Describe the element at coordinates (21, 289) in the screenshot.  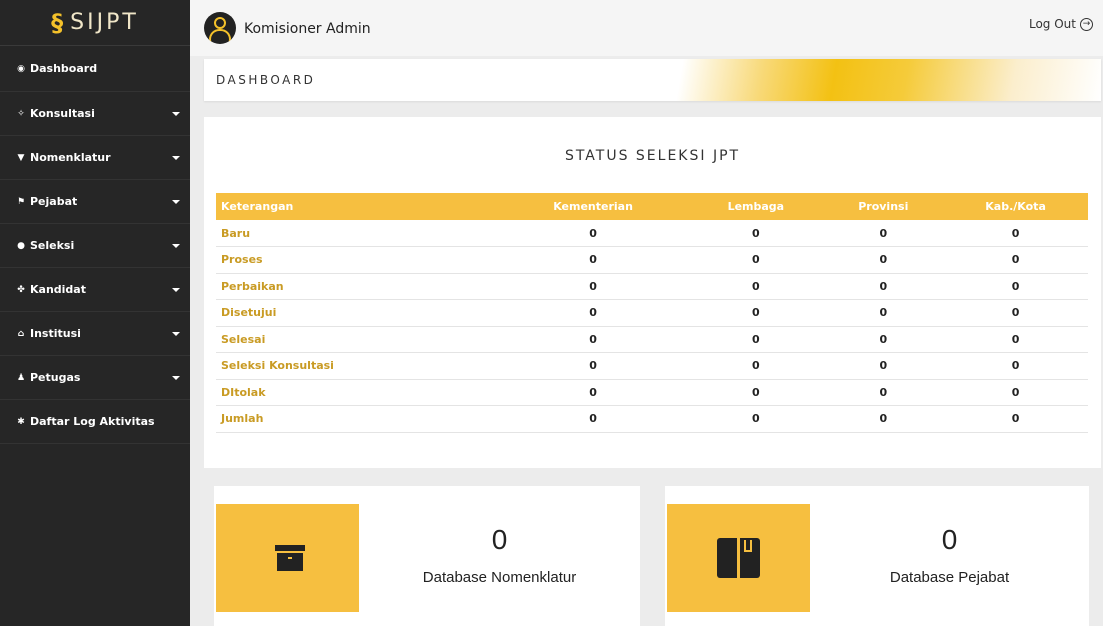
I see `users-icon: ✤` at that location.